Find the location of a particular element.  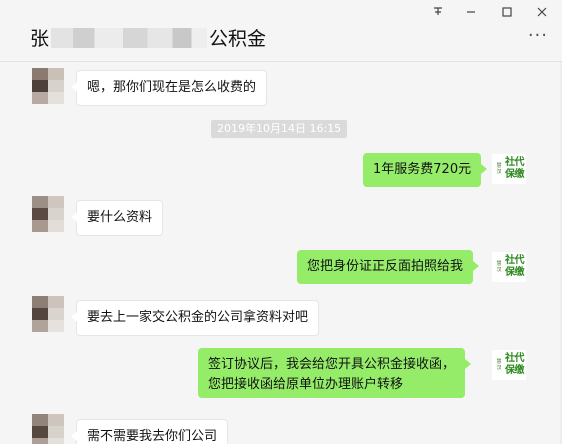

message-text: 要什么资料 is located at coordinates (120, 217).